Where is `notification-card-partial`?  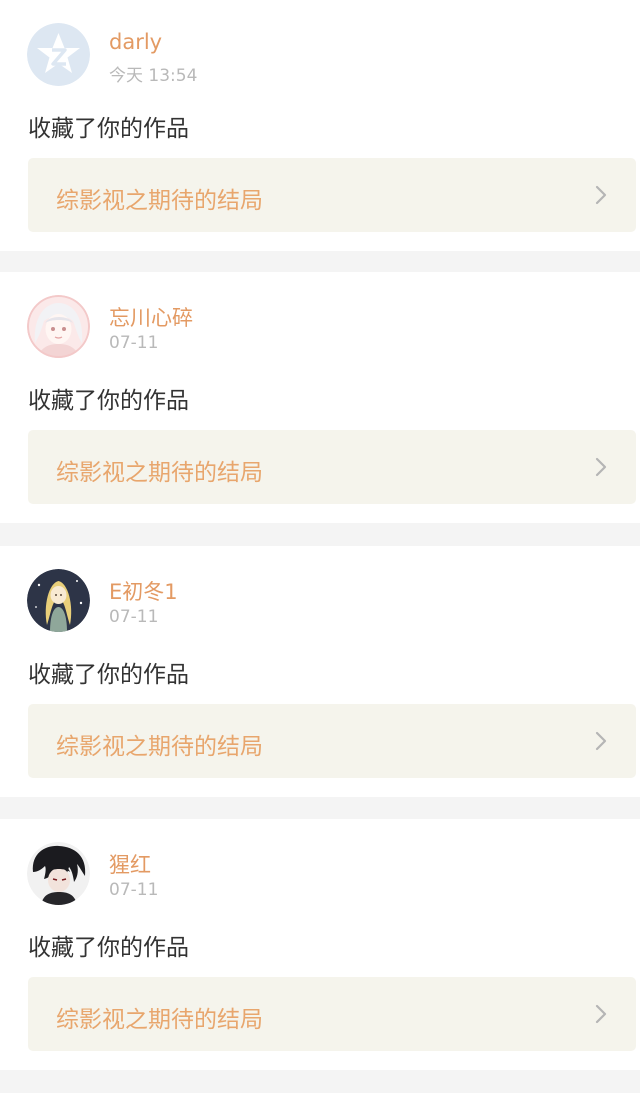 notification-card-partial is located at coordinates (320, 1095).